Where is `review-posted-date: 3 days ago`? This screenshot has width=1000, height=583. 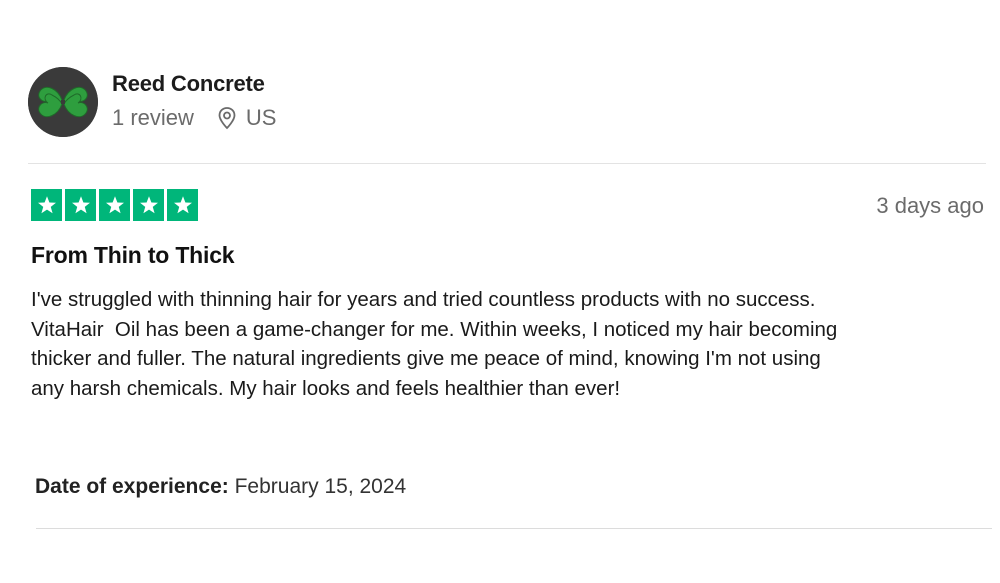
review-posted-date: 3 days ago is located at coordinates (930, 205).